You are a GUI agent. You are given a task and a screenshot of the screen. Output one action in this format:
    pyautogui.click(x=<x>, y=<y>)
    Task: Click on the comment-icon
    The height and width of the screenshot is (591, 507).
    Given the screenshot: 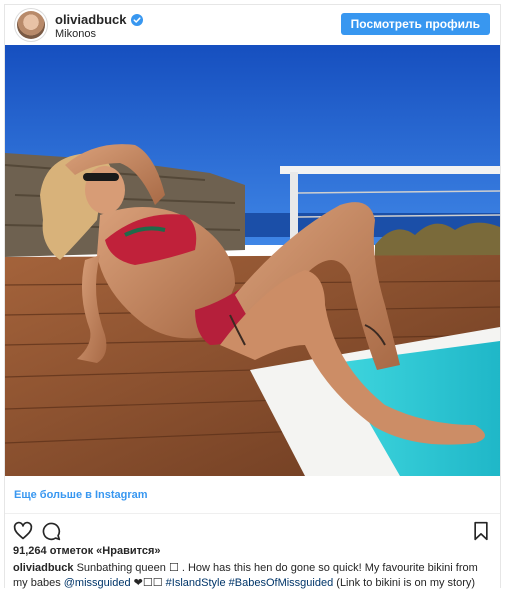 What is the action you would take?
    pyautogui.click(x=51, y=531)
    